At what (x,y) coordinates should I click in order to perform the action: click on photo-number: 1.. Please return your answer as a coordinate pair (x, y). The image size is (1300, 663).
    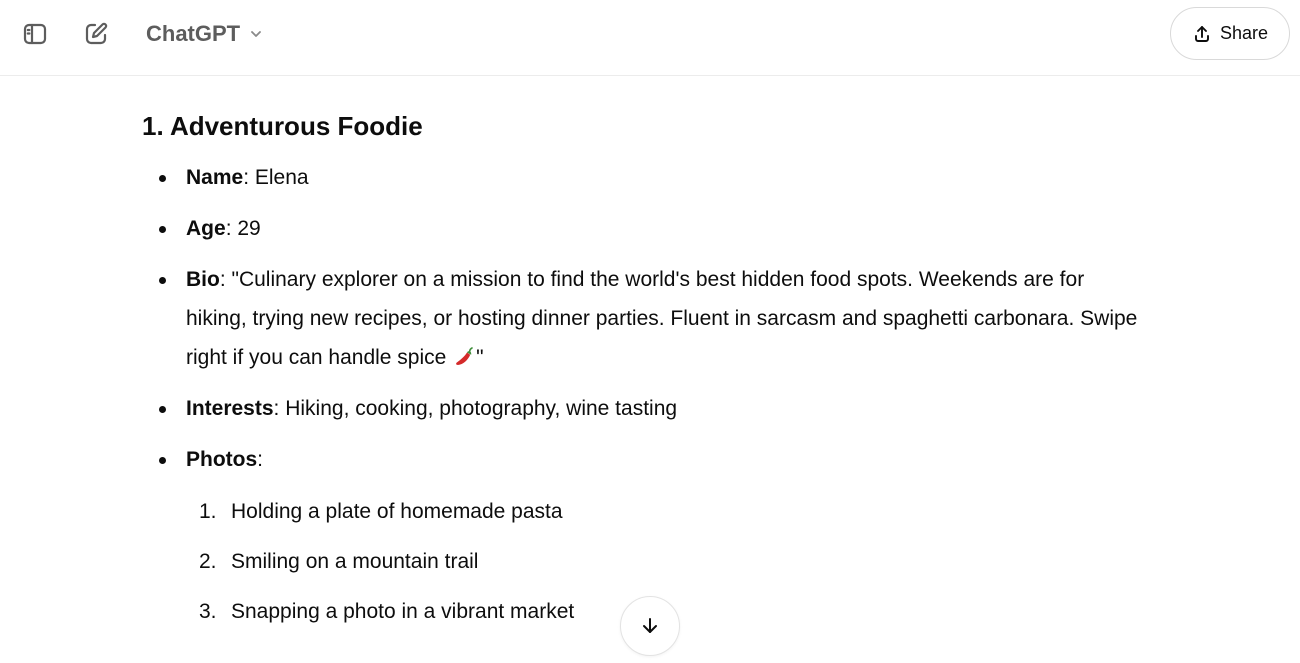
    Looking at the image, I should click on (208, 511).